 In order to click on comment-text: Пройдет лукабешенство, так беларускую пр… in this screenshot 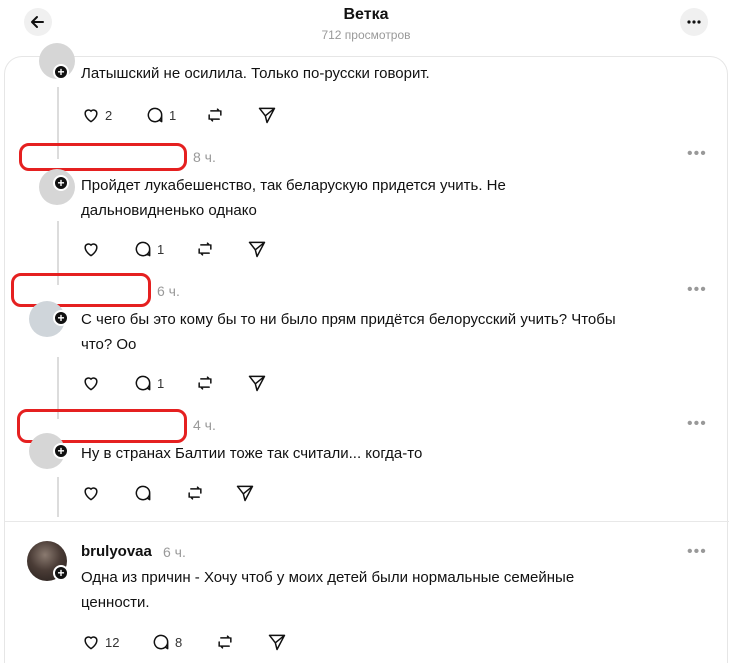, I will do `click(293, 198)`.